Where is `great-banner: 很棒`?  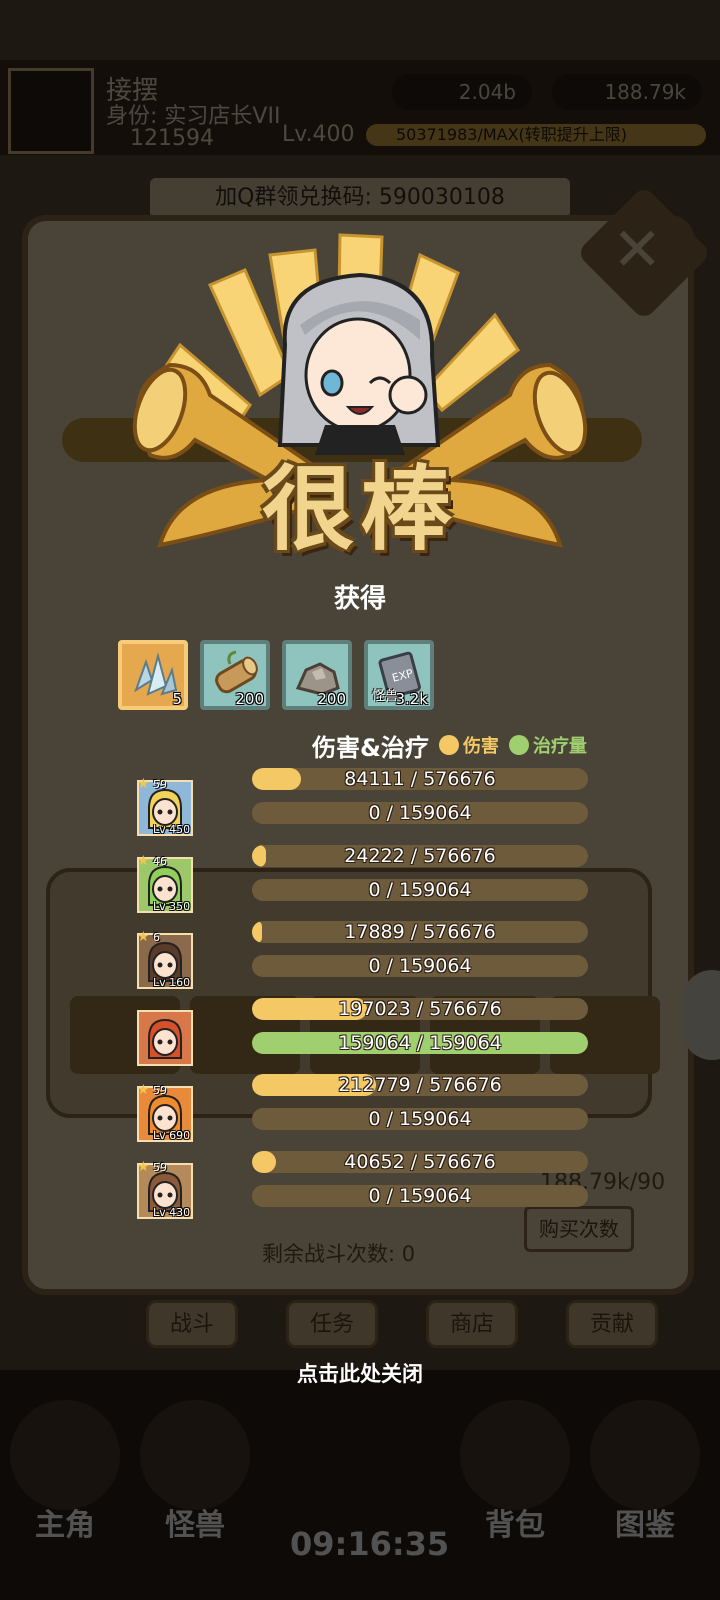
great-banner: 很棒 is located at coordinates (360, 400).